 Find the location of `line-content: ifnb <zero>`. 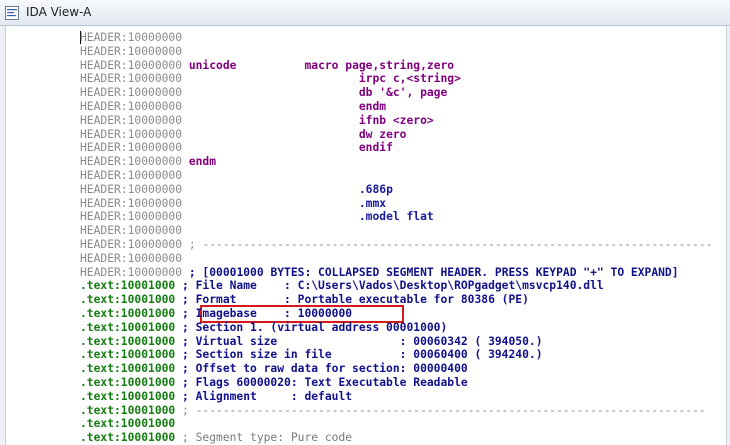

line-content: ifnb <zero> is located at coordinates (308, 120).